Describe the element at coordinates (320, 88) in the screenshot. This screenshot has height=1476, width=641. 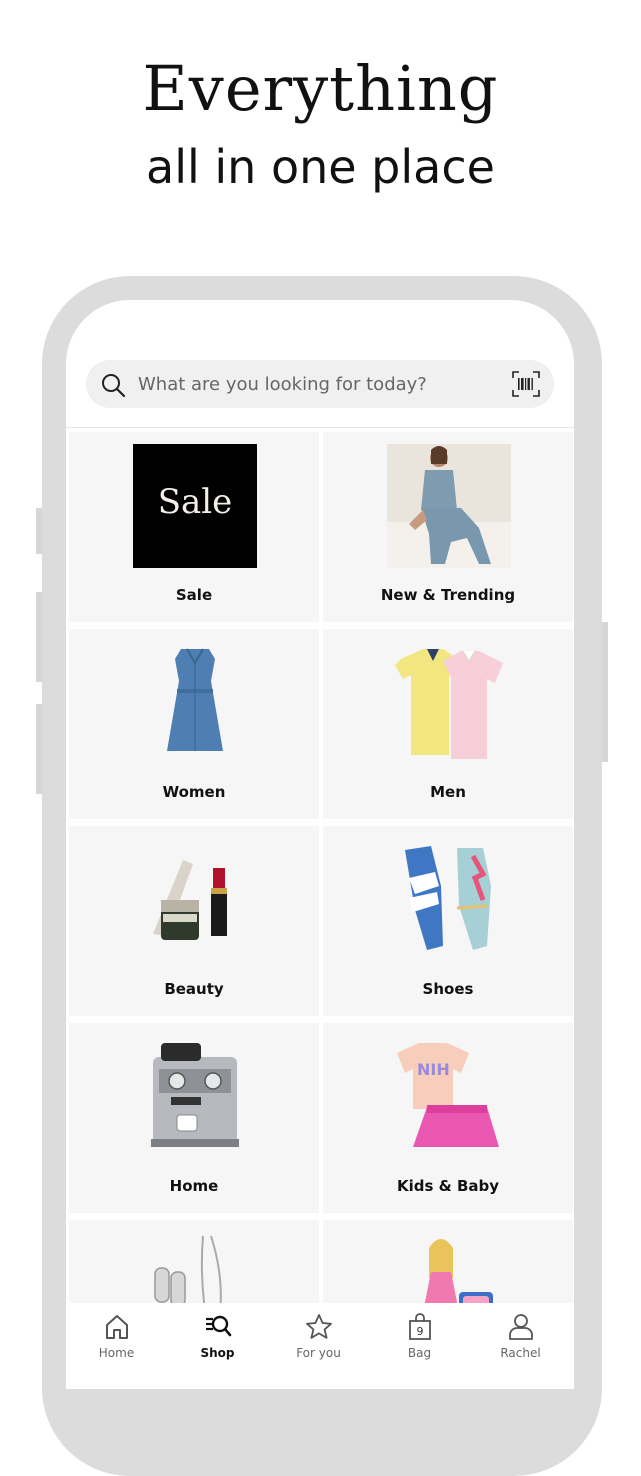
I see `hero-title: Everything` at that location.